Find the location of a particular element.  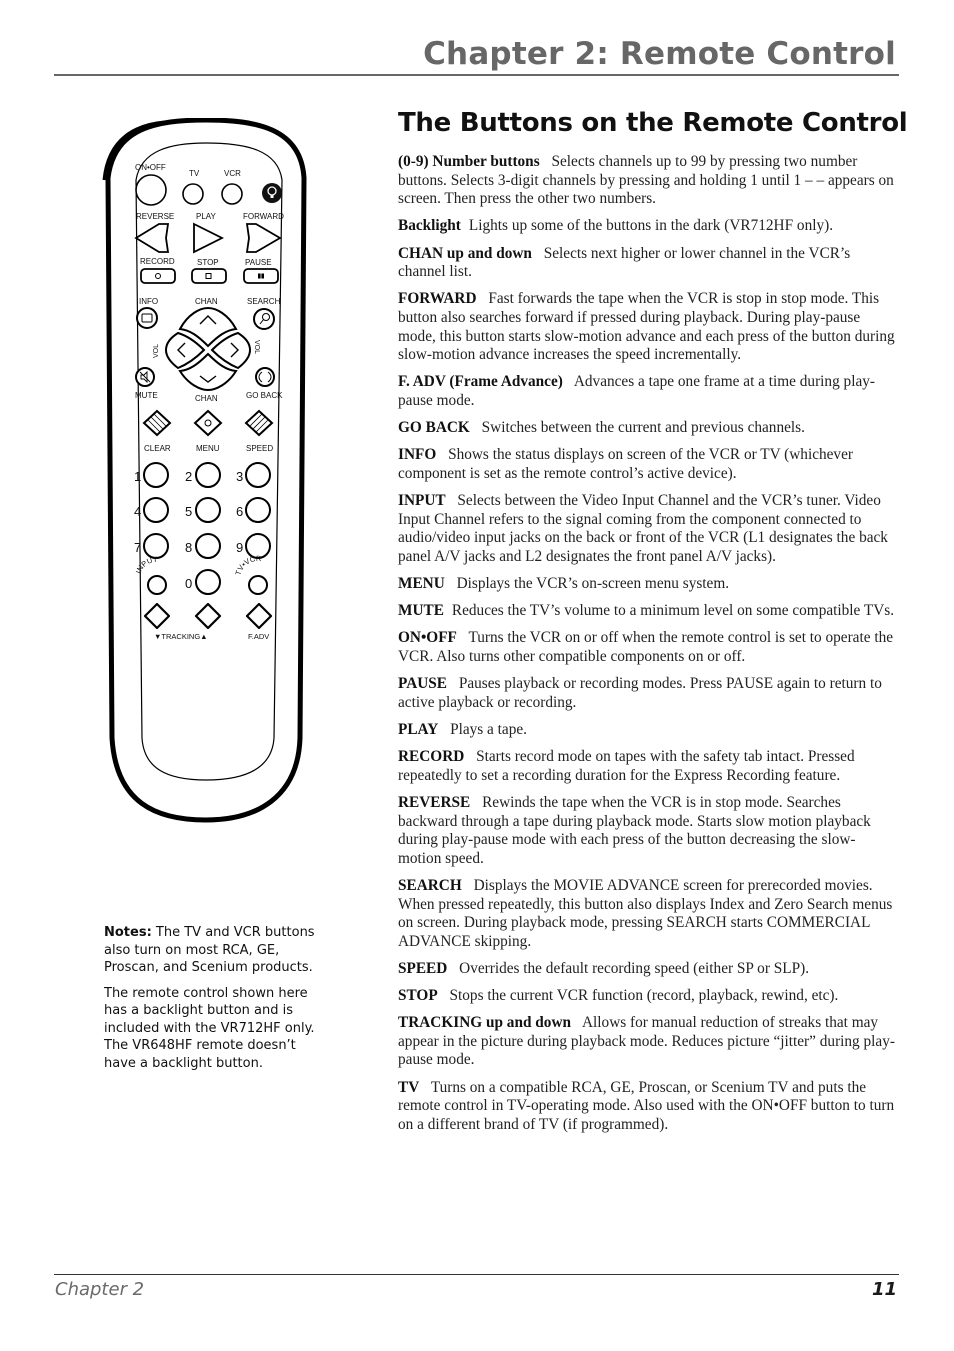

backlight-button is located at coordinates (272, 193).